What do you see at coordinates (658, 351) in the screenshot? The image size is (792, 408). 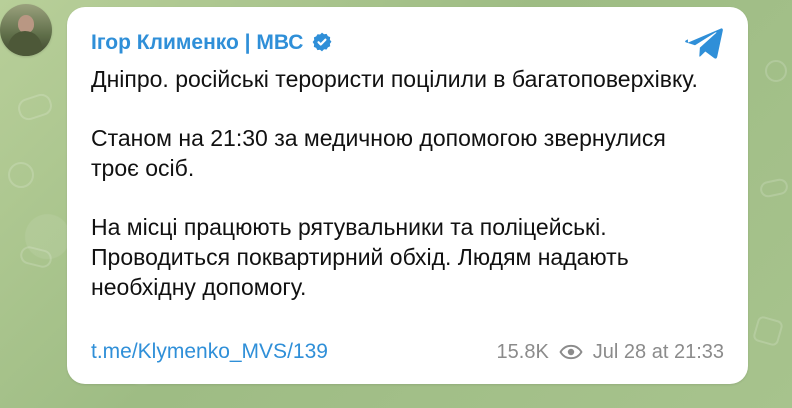 I see `timestamp: Jul 28 at 21:33` at bounding box center [658, 351].